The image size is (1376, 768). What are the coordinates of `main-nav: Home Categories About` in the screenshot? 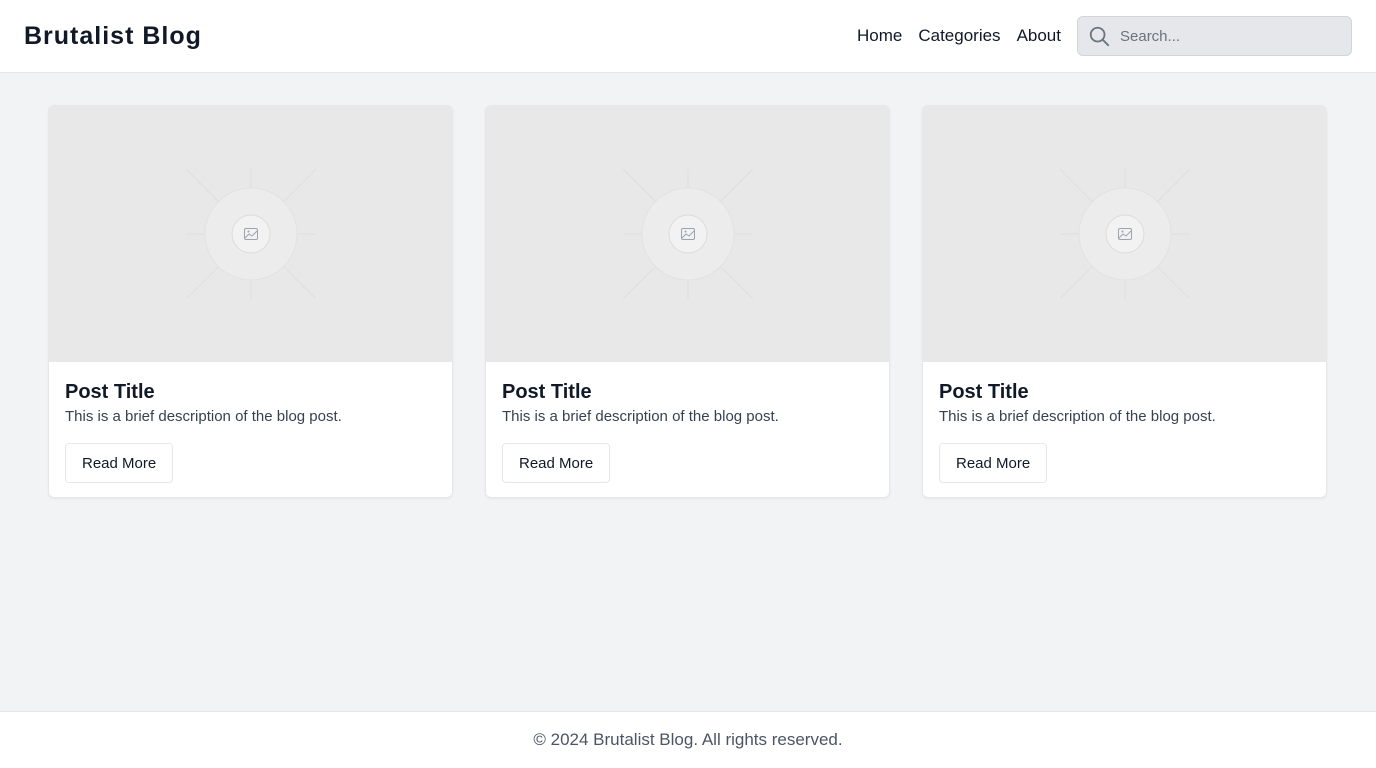 It's located at (1104, 36).